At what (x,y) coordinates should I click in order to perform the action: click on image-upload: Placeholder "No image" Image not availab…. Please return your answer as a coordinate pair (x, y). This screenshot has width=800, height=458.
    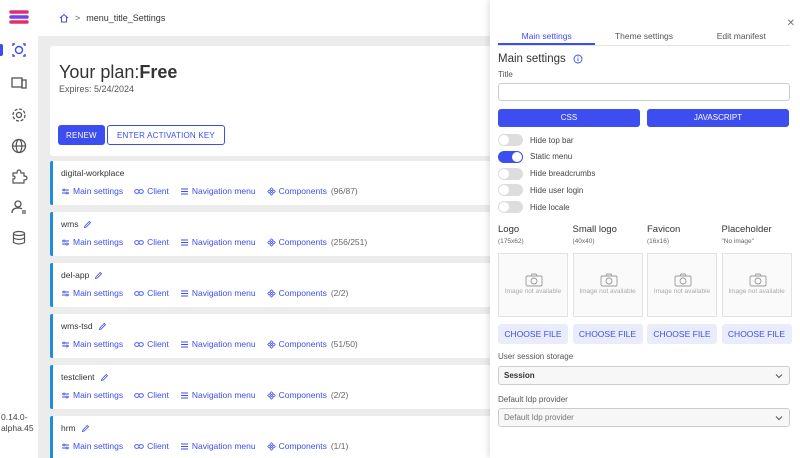
    Looking at the image, I should click on (756, 284).